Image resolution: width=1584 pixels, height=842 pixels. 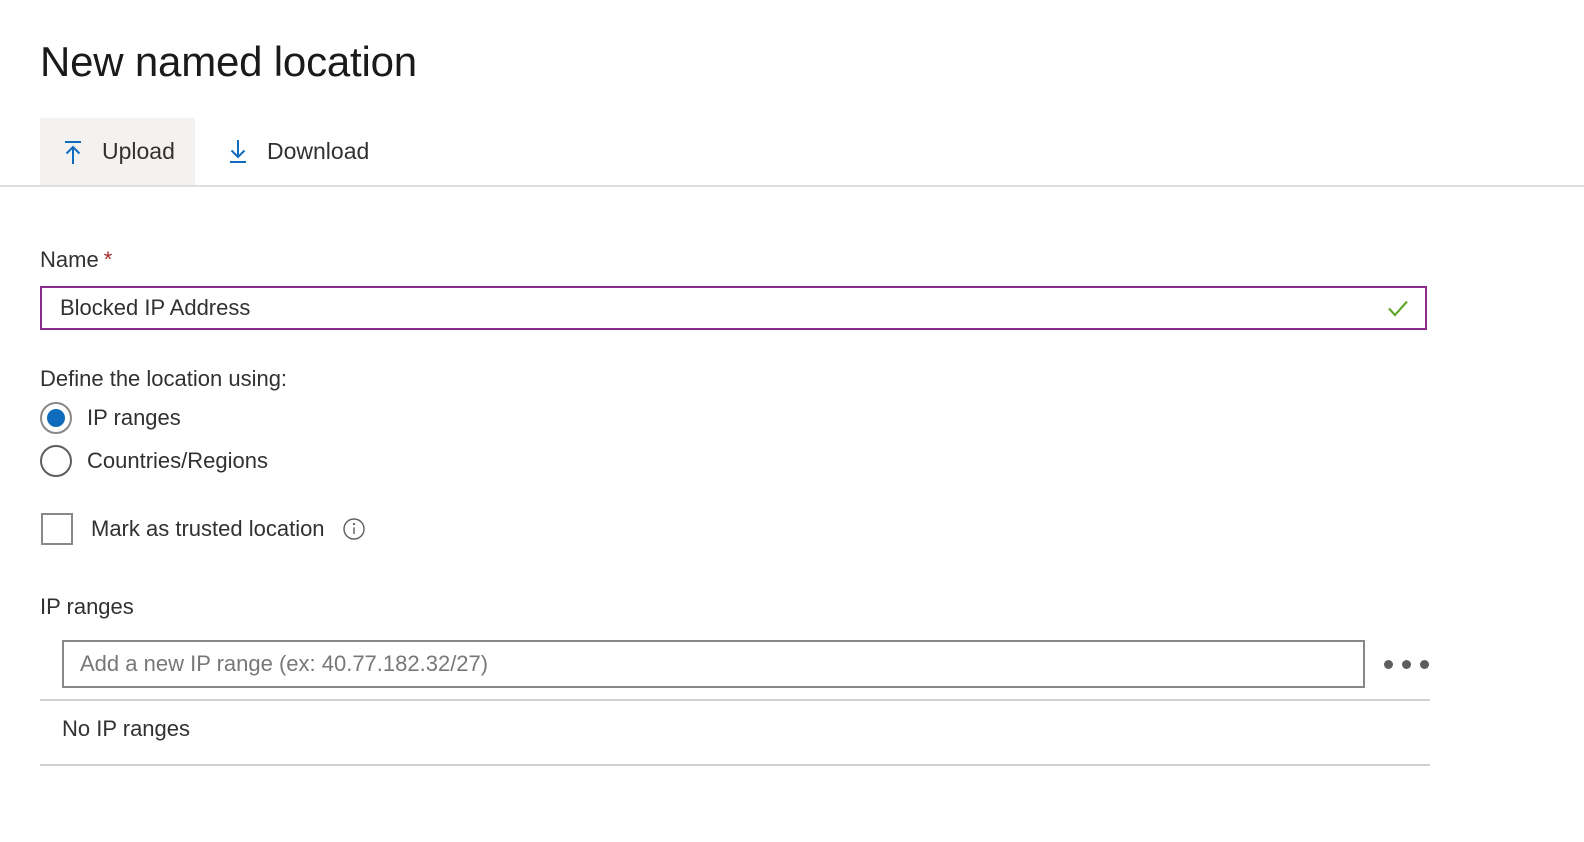 What do you see at coordinates (318, 151) in the screenshot?
I see `download-button-label: Download` at bounding box center [318, 151].